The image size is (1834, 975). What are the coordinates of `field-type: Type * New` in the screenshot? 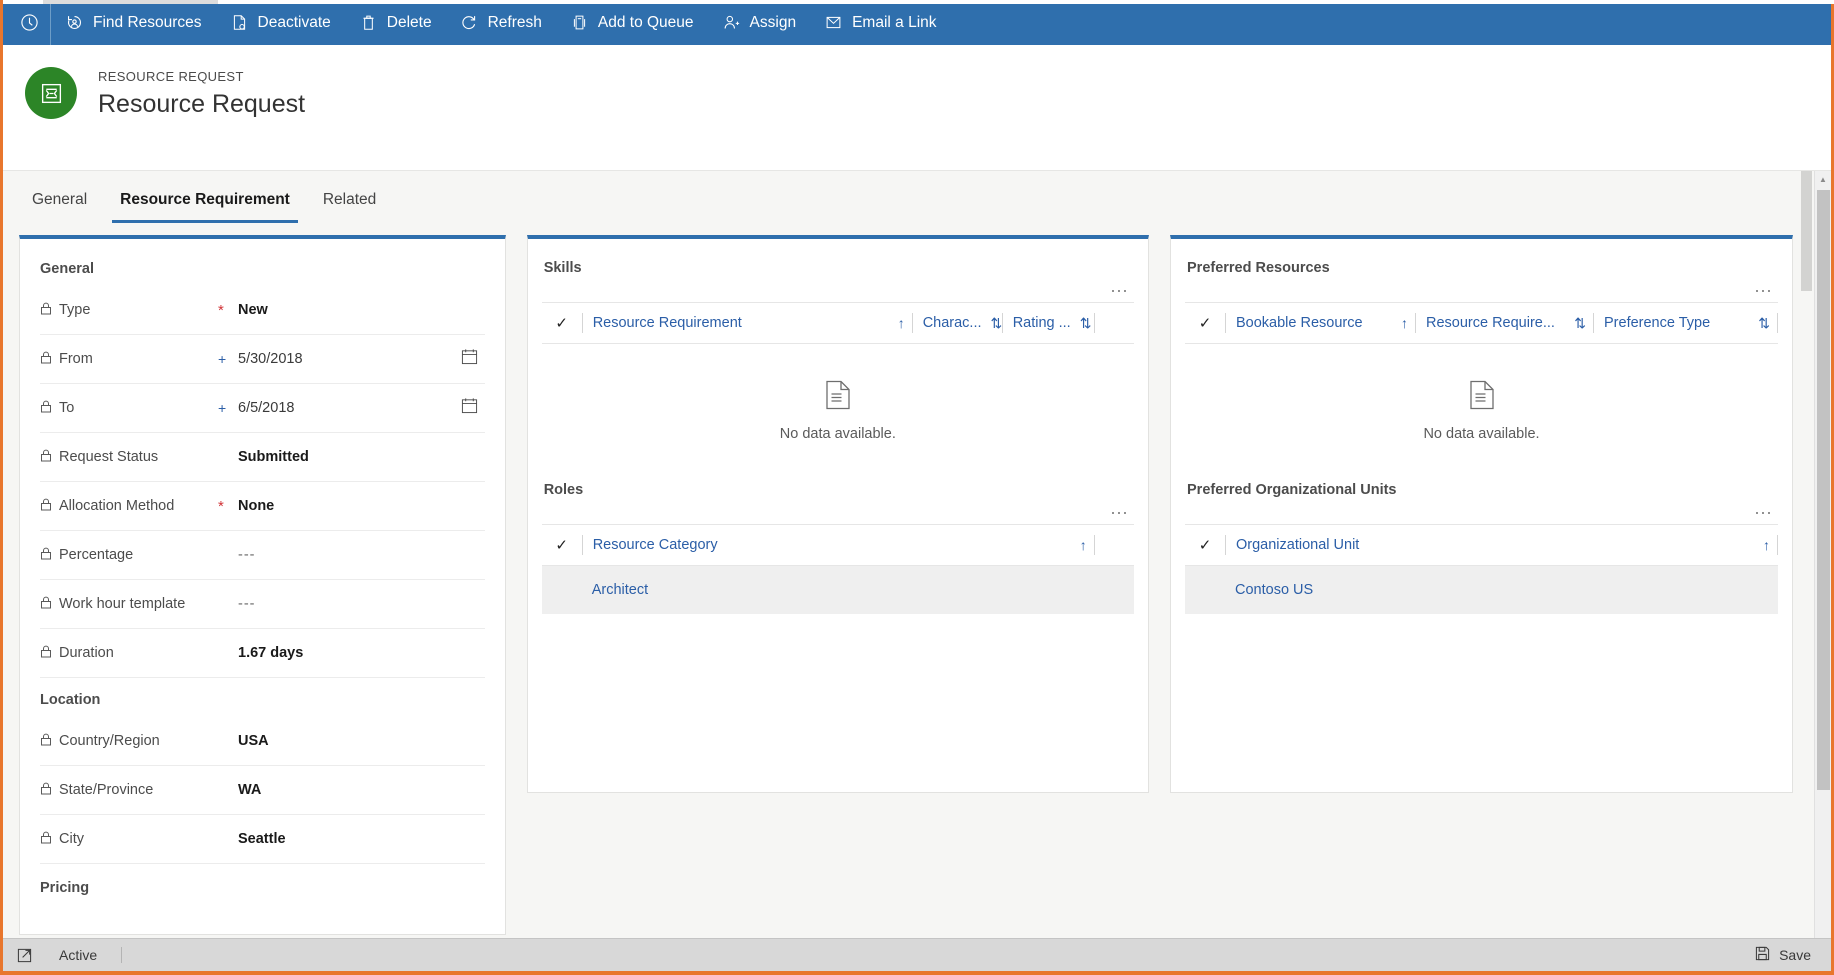 It's located at (262, 310).